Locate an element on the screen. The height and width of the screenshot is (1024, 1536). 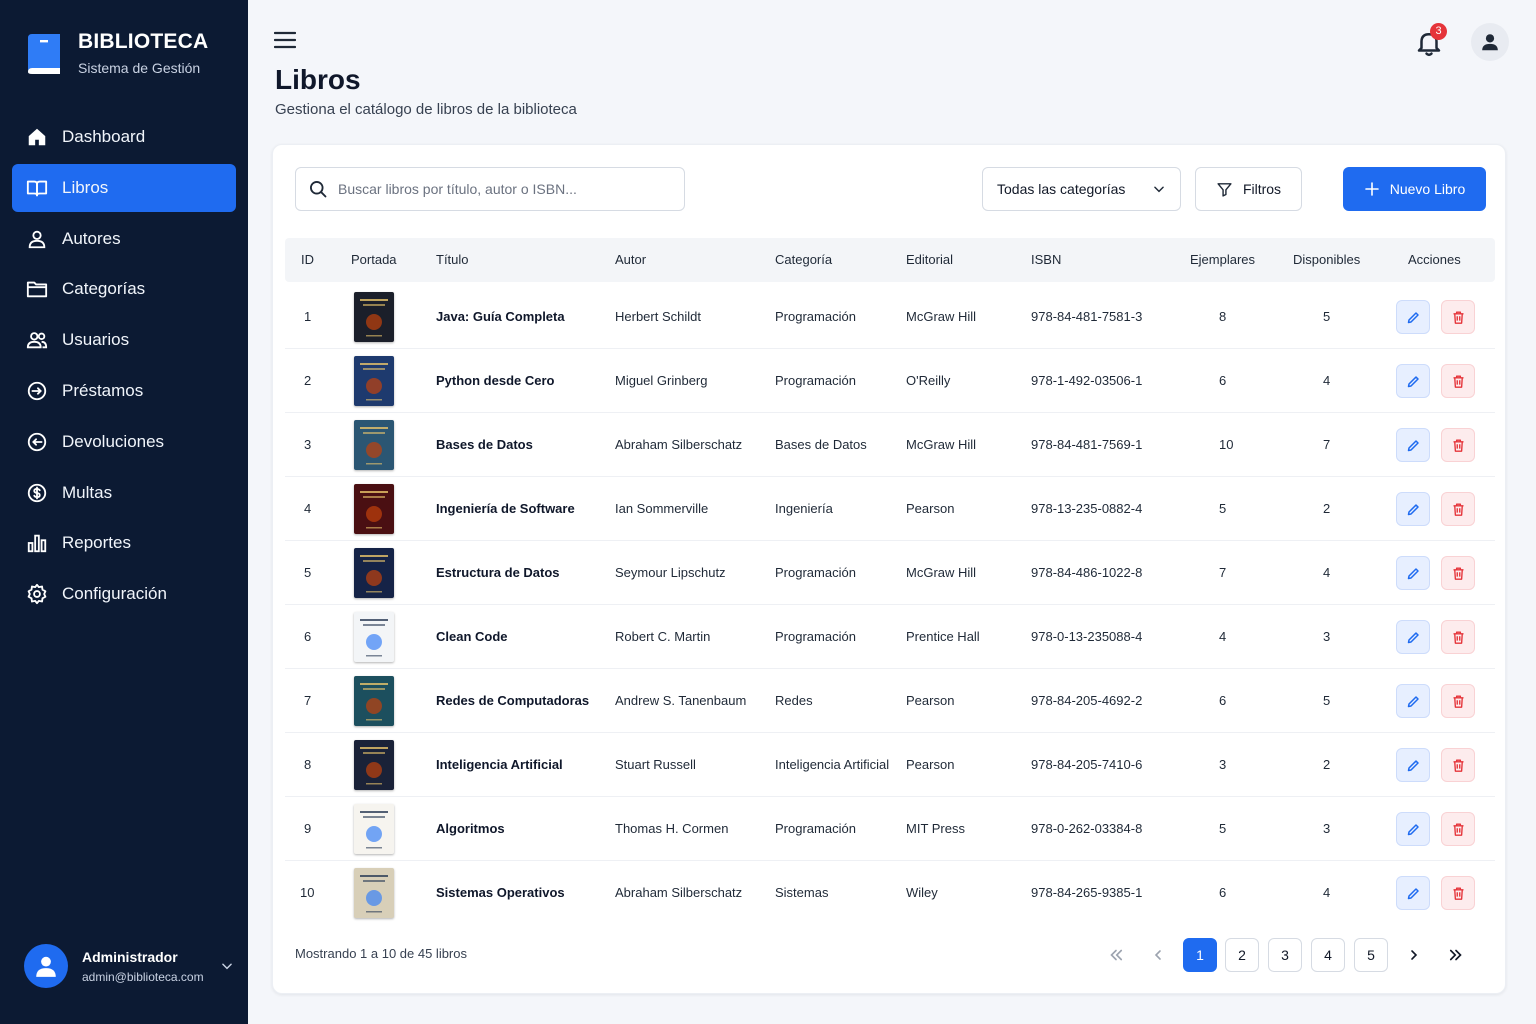
cell-isbn: 978-84-481-7581-3 is located at coordinates (1087, 316).